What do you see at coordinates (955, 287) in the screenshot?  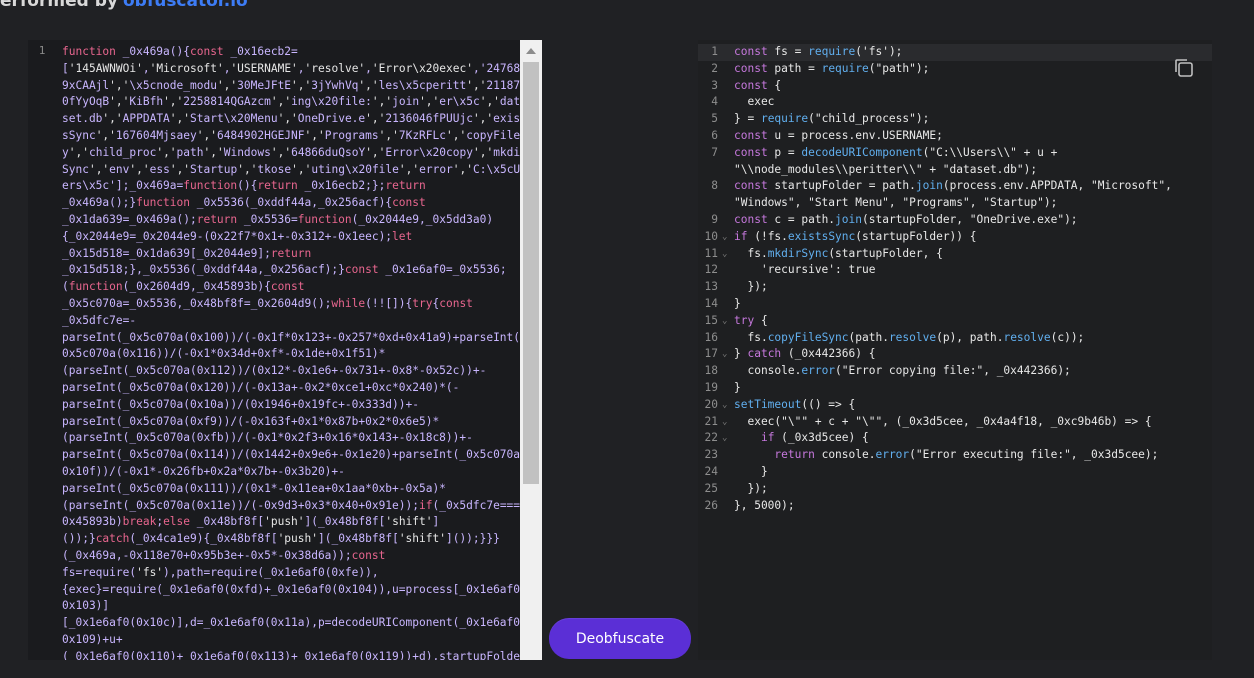 I see `code-row: 13 });` at bounding box center [955, 287].